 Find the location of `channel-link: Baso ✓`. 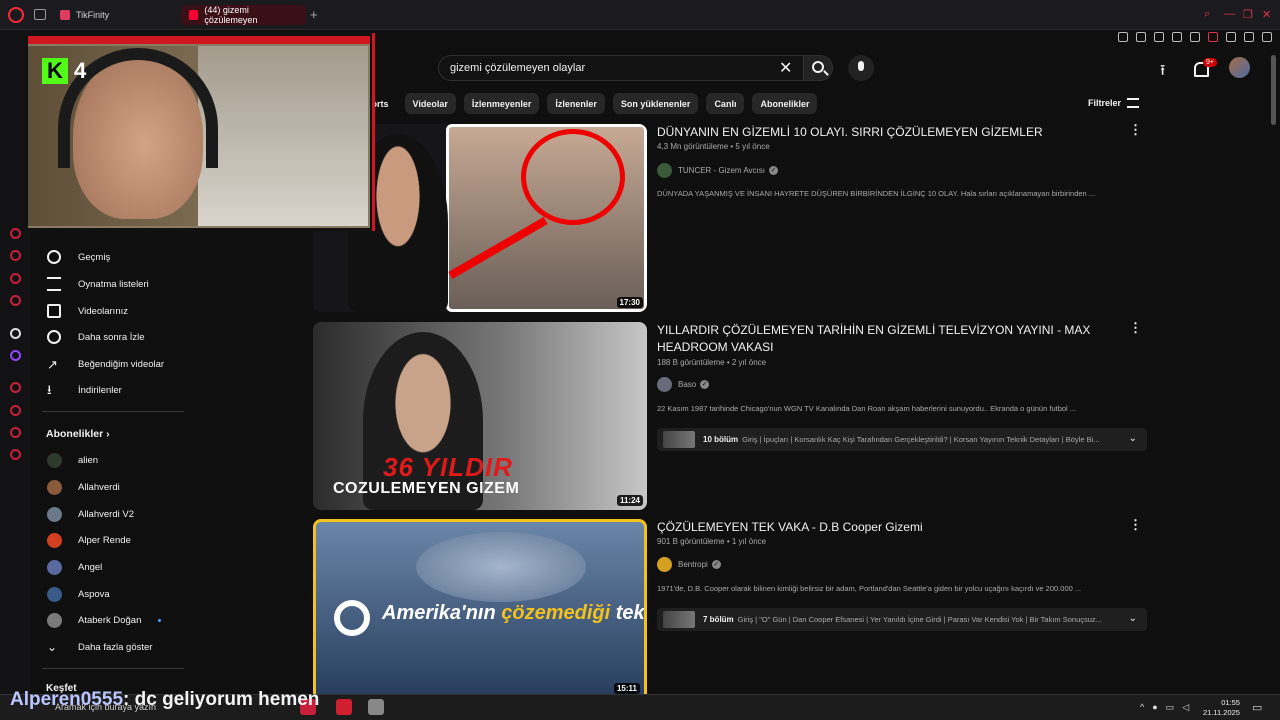

channel-link: Baso ✓ is located at coordinates (683, 384).